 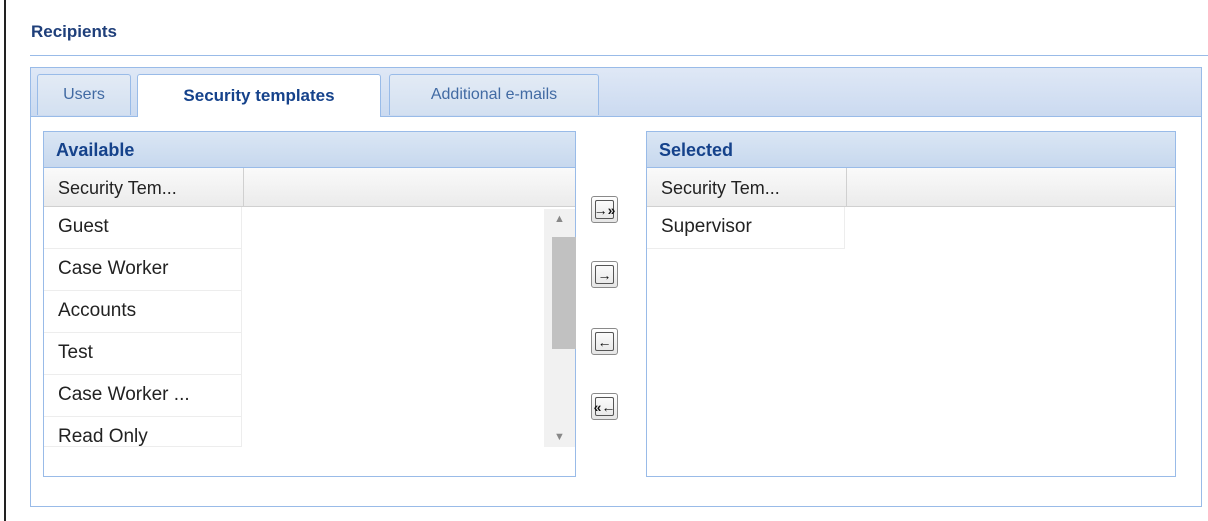 What do you see at coordinates (564, 293) in the screenshot?
I see `scroll-thumb` at bounding box center [564, 293].